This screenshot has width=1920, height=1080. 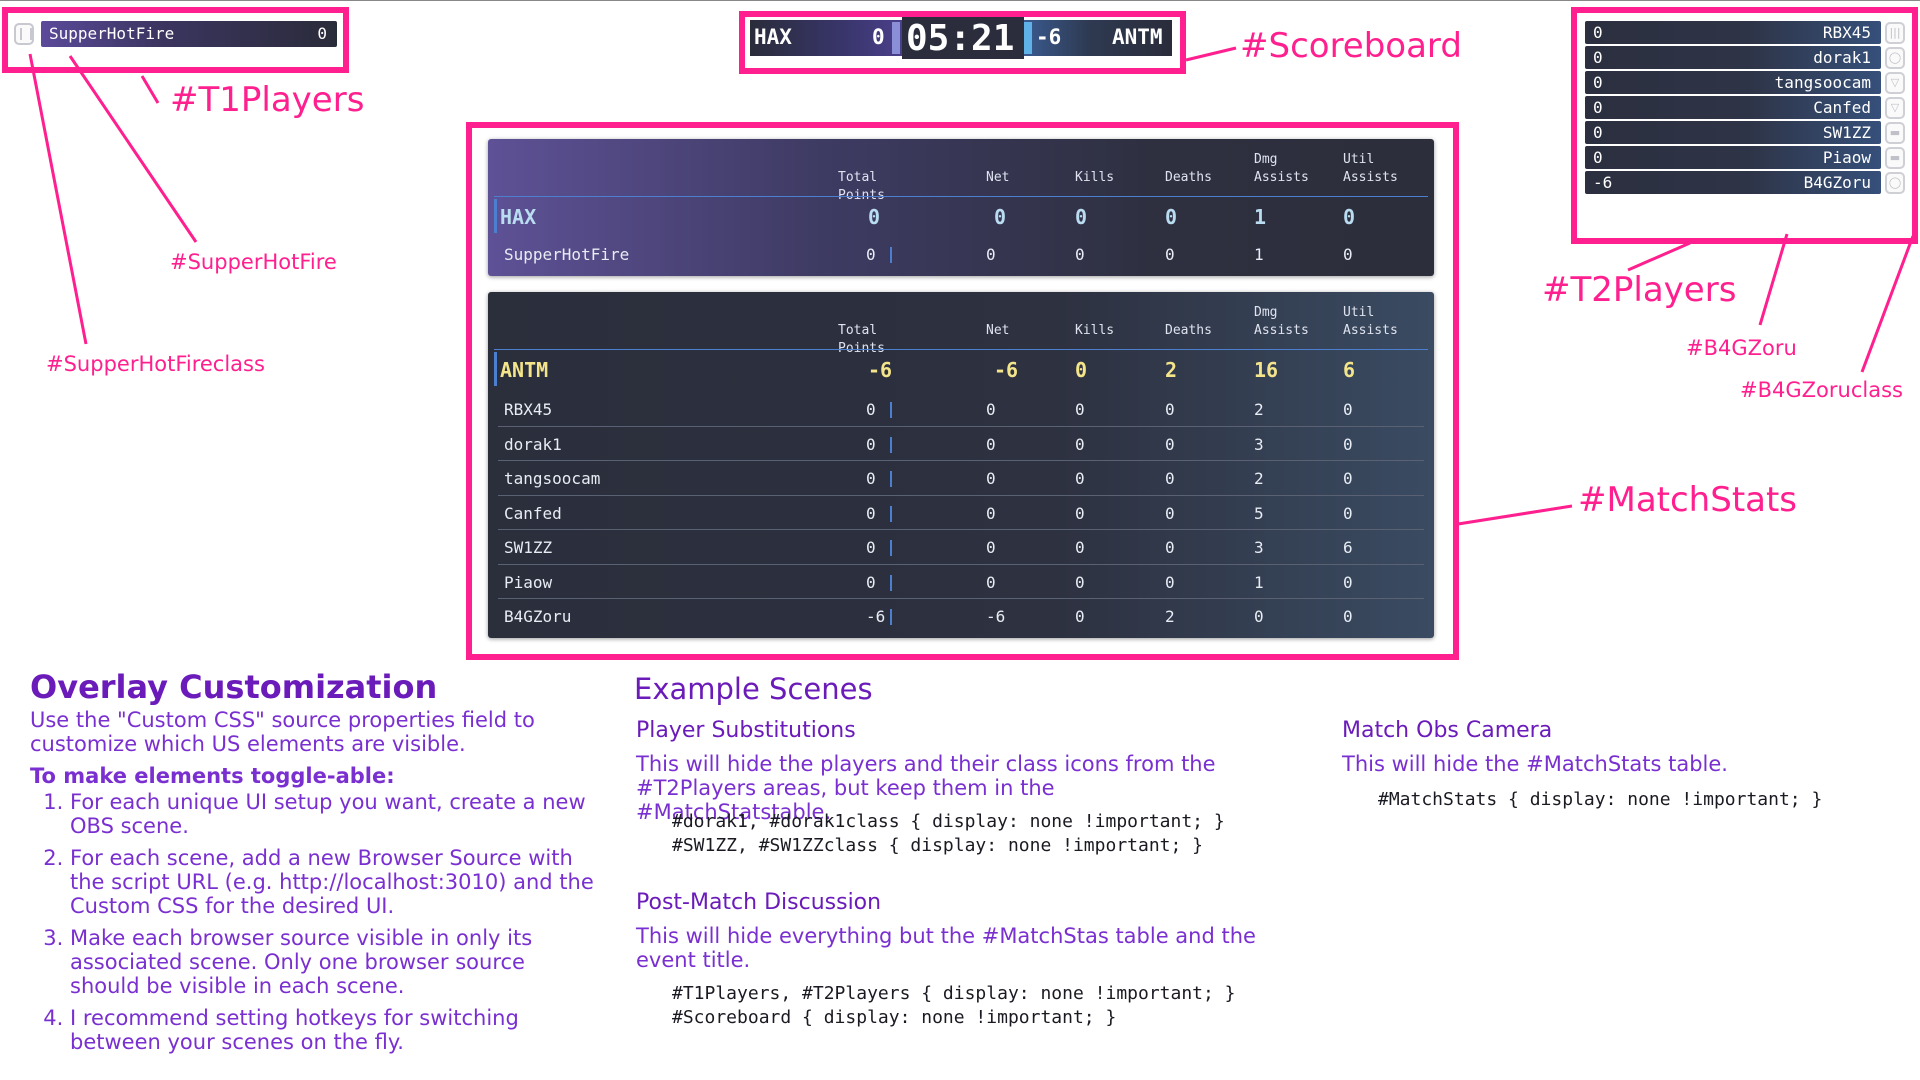 I want to click on stat-cell: 3, so click(x=1259, y=444).